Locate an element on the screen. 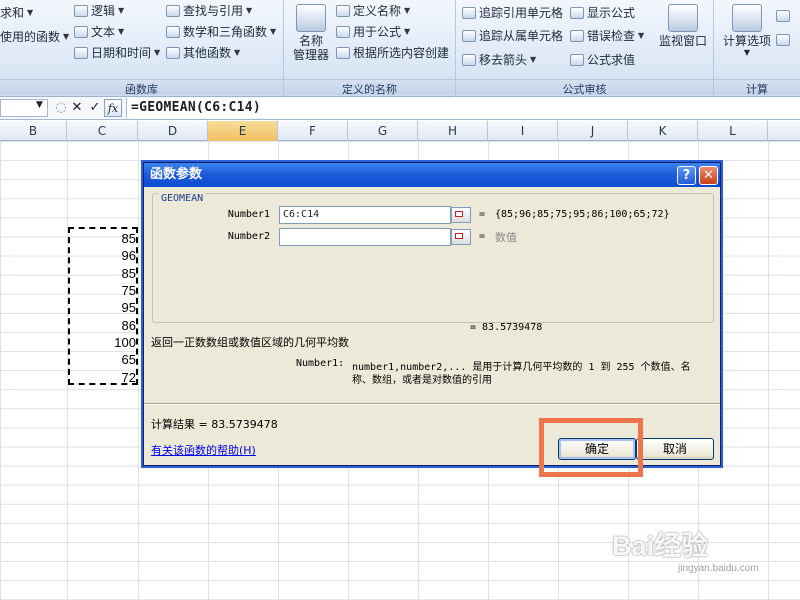 The width and height of the screenshot is (800, 600). calculator-icon is located at coordinates (747, 18).